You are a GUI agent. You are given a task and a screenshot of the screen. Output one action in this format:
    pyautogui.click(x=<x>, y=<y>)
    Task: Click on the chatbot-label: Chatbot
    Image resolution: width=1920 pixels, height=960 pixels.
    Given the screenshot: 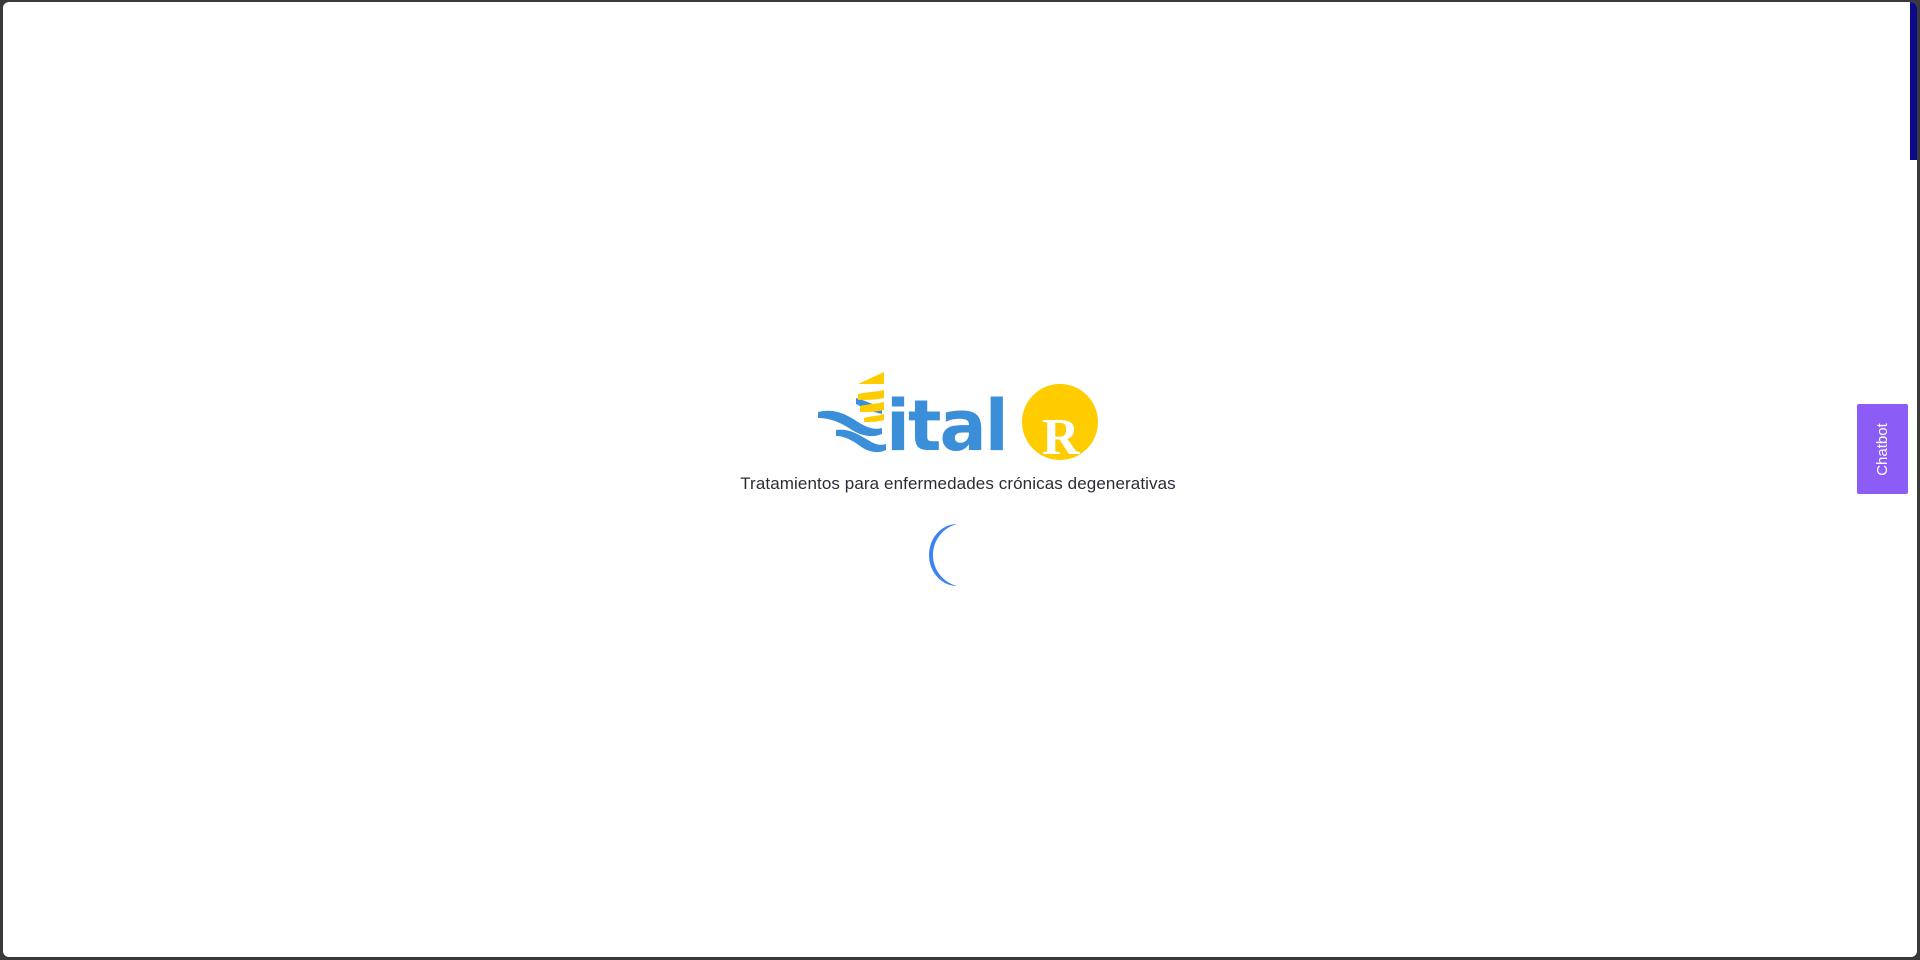 What is the action you would take?
    pyautogui.click(x=1883, y=449)
    